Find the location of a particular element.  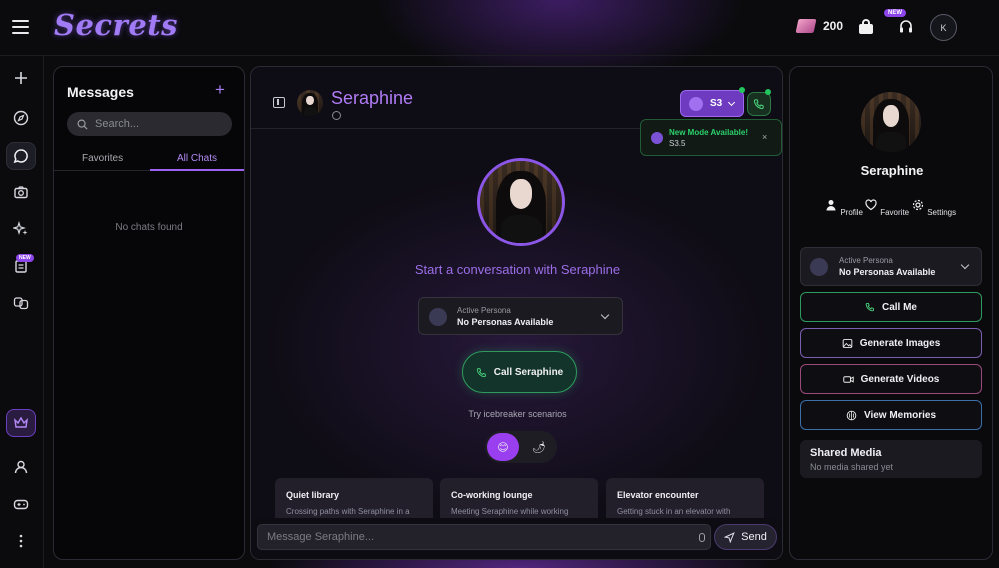

camera-icon is located at coordinates (21, 192).